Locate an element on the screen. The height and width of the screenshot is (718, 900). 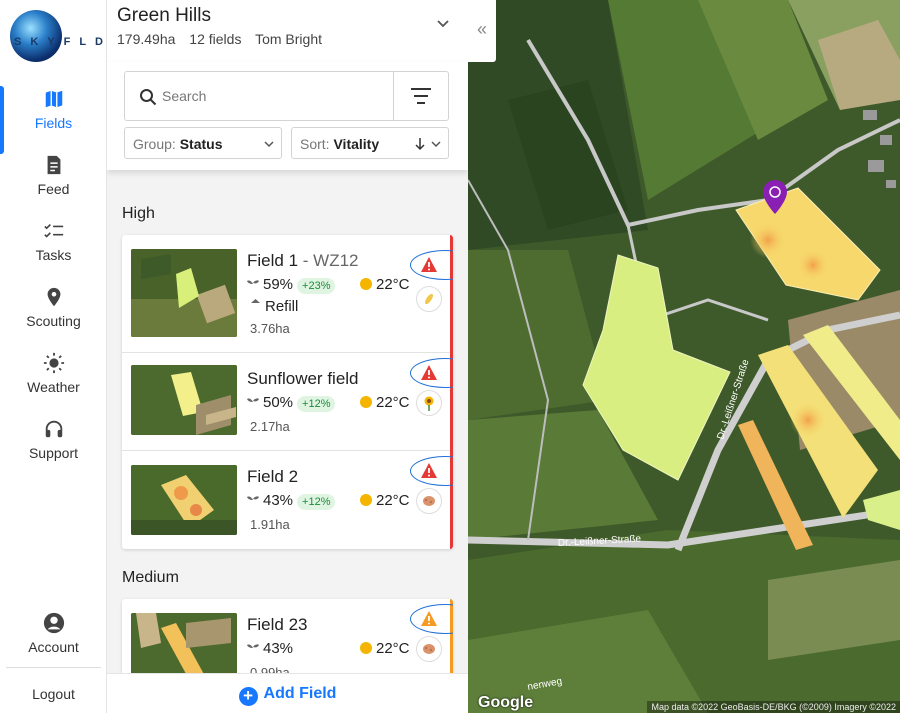
refill-status: Refill is located at coordinates (274, 306).